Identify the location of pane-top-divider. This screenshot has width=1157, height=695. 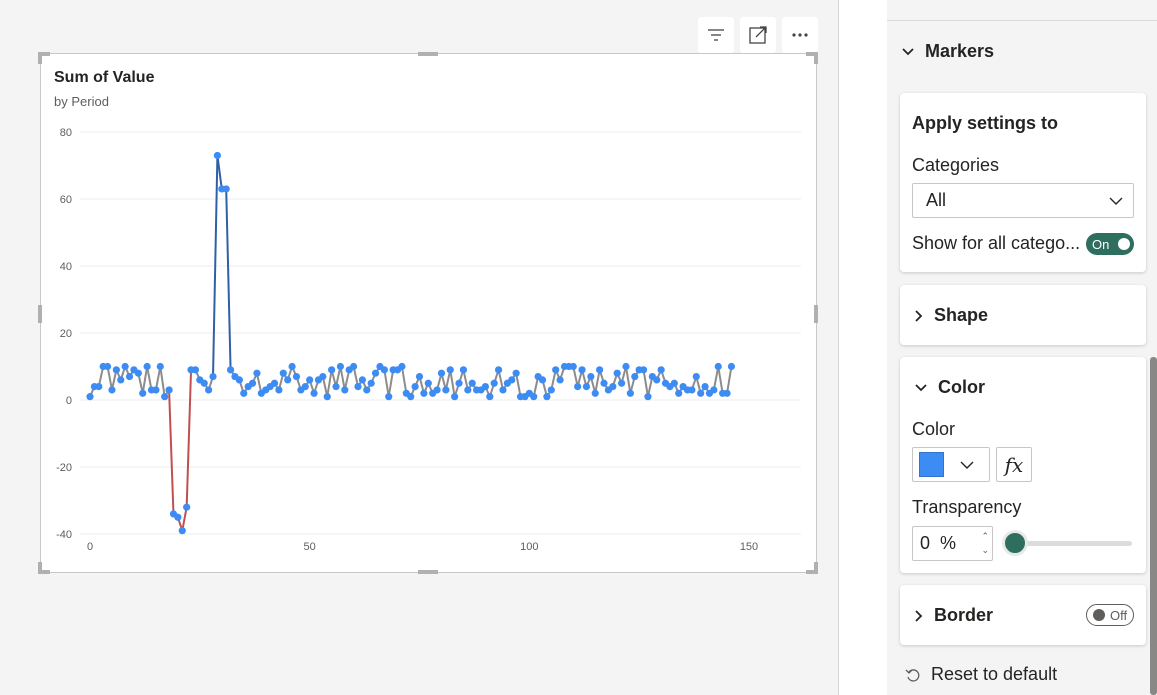
(1022, 20).